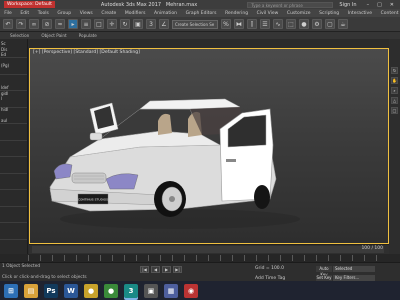  I want to click on media-icon: ▣, so click(151, 290).